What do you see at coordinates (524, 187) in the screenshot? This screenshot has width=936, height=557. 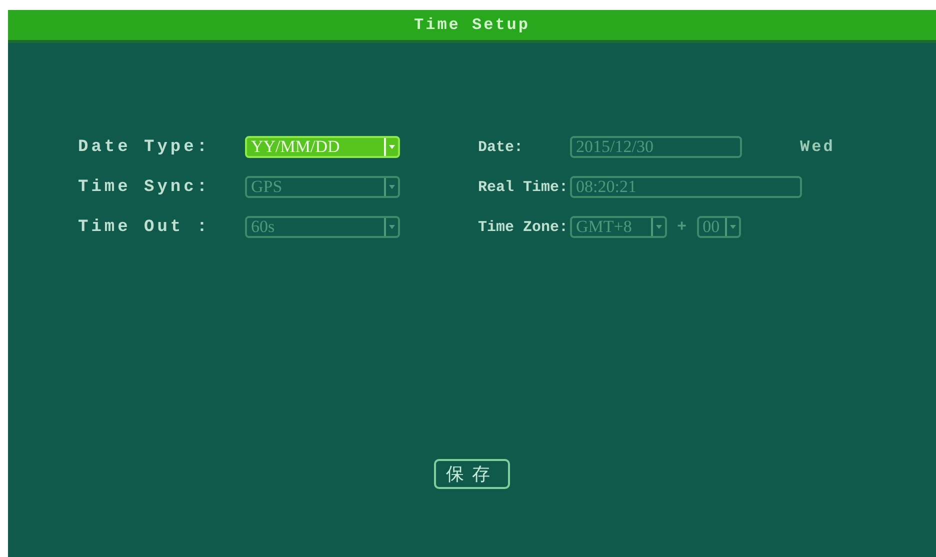 I see `field-label: Real Time:` at bounding box center [524, 187].